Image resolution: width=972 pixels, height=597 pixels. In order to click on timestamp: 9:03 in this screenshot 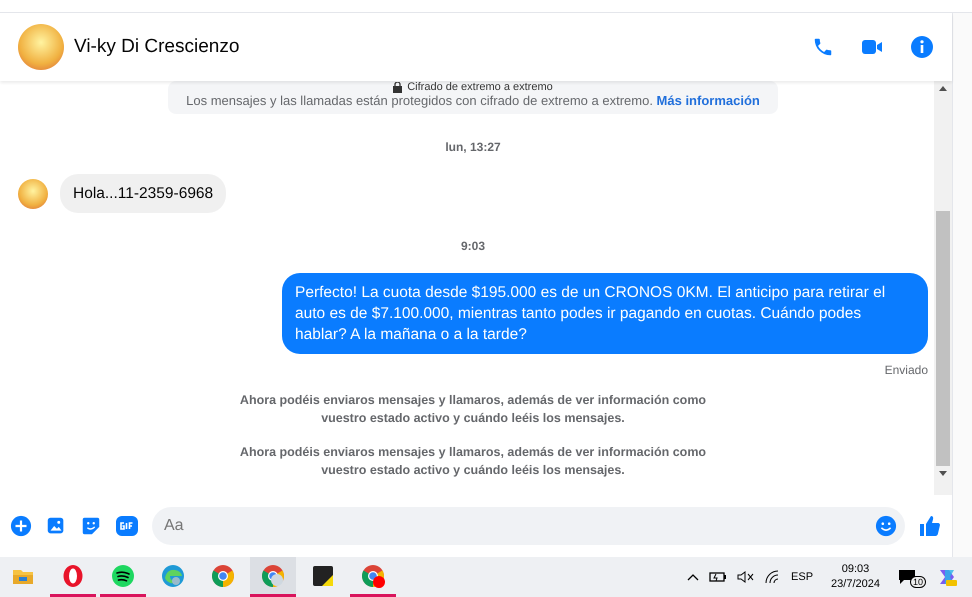, I will do `click(473, 246)`.